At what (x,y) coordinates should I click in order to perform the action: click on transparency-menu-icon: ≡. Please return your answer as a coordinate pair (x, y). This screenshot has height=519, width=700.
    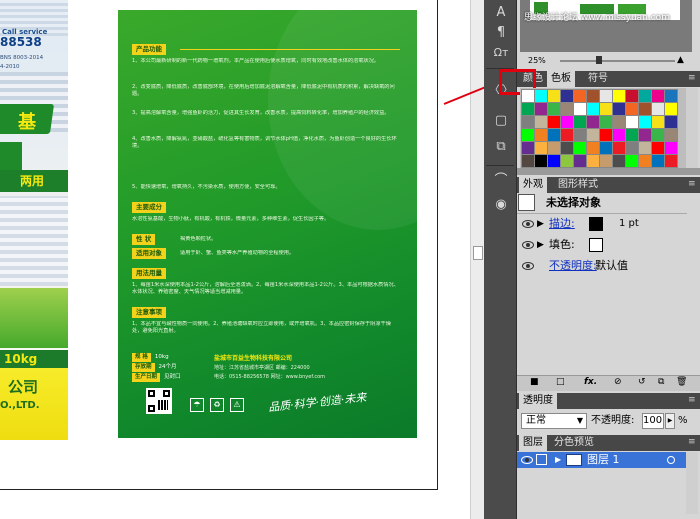
    Looking at the image, I should click on (692, 400).